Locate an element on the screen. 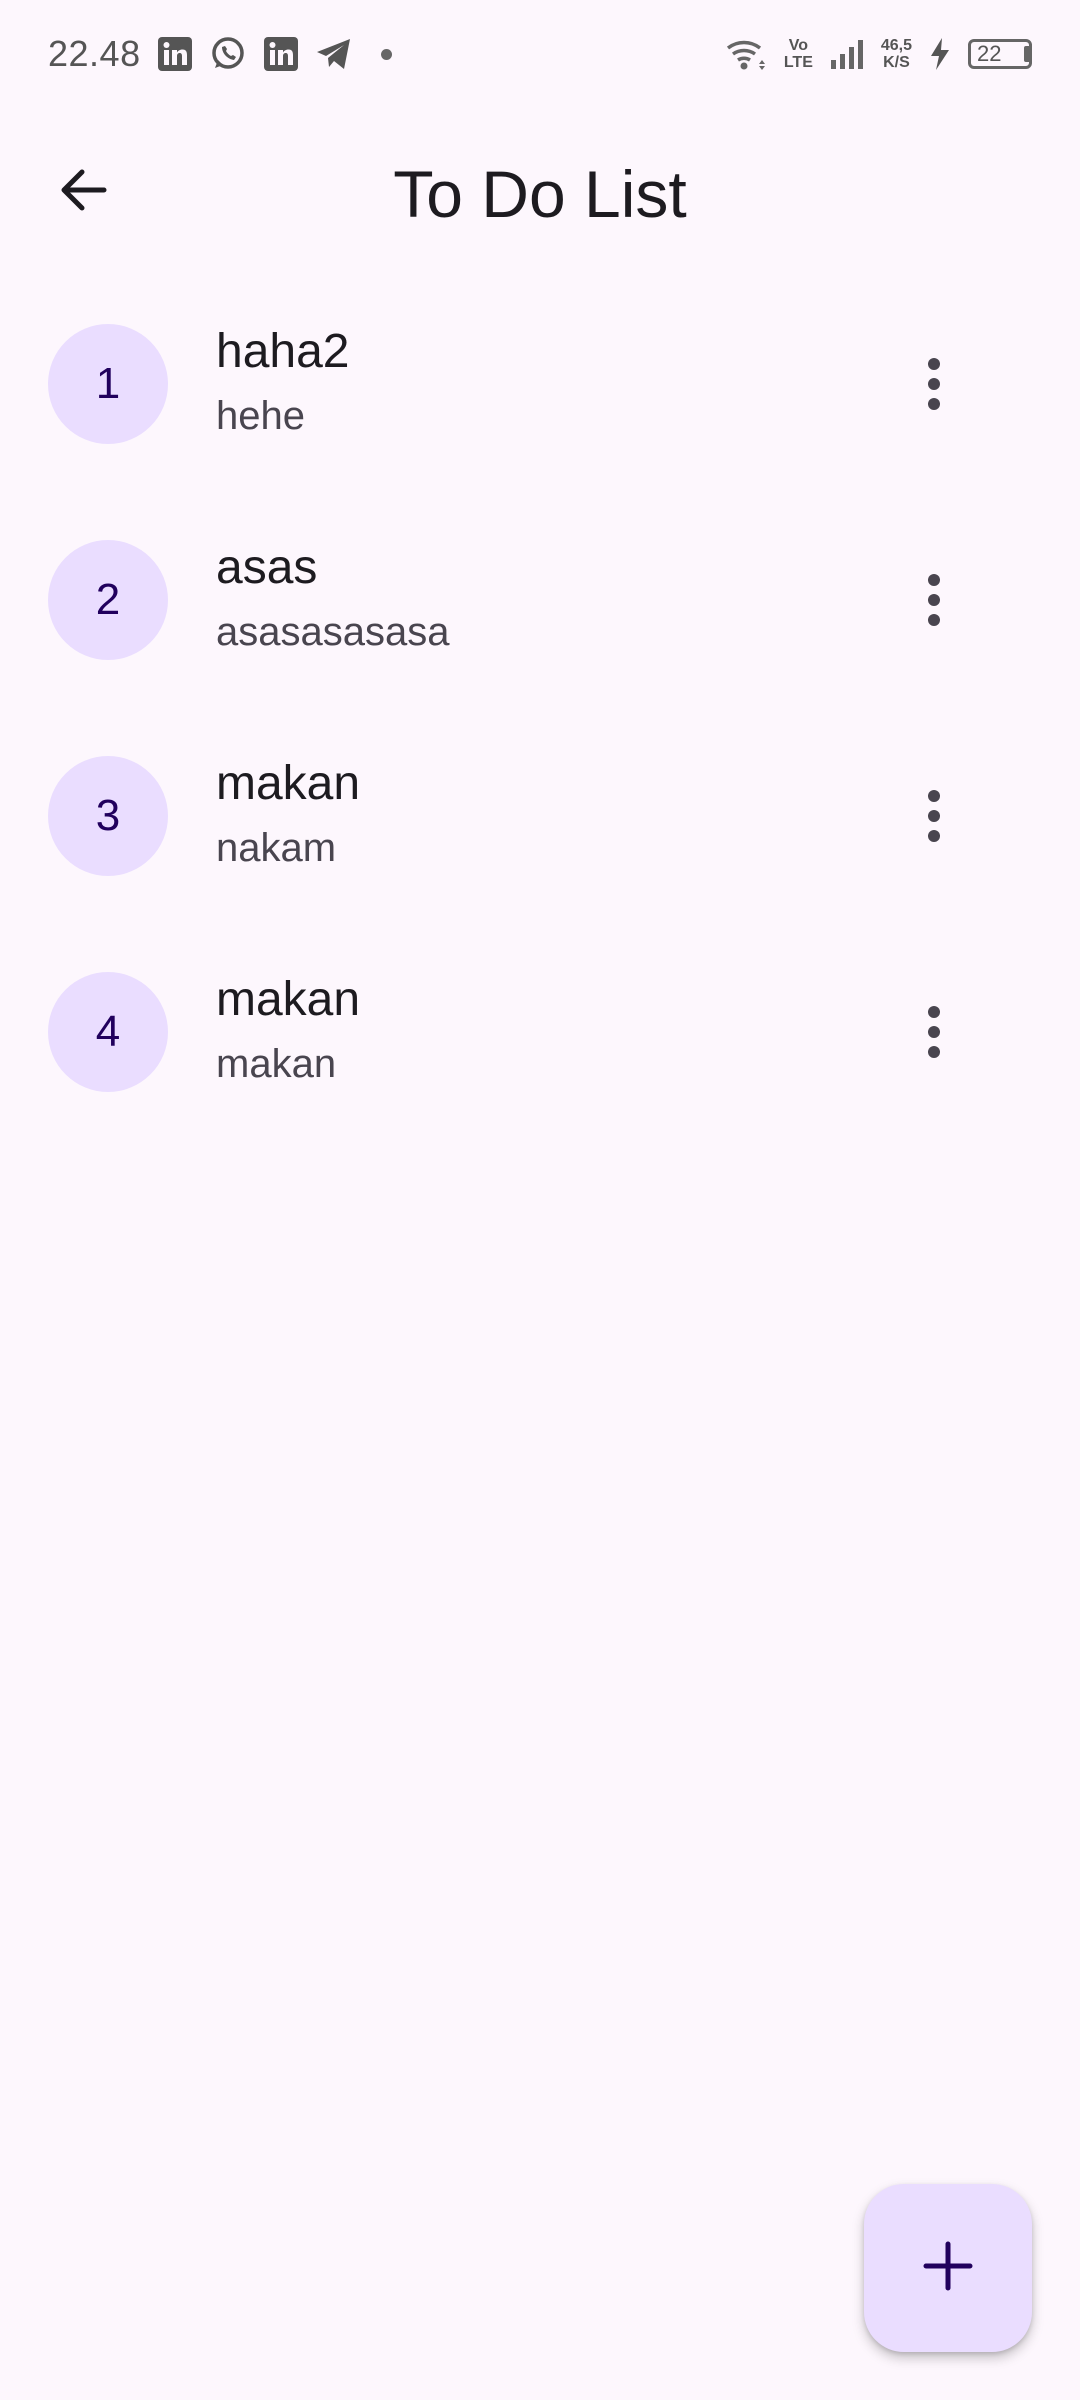  status-time: 22.48 is located at coordinates (94, 53).